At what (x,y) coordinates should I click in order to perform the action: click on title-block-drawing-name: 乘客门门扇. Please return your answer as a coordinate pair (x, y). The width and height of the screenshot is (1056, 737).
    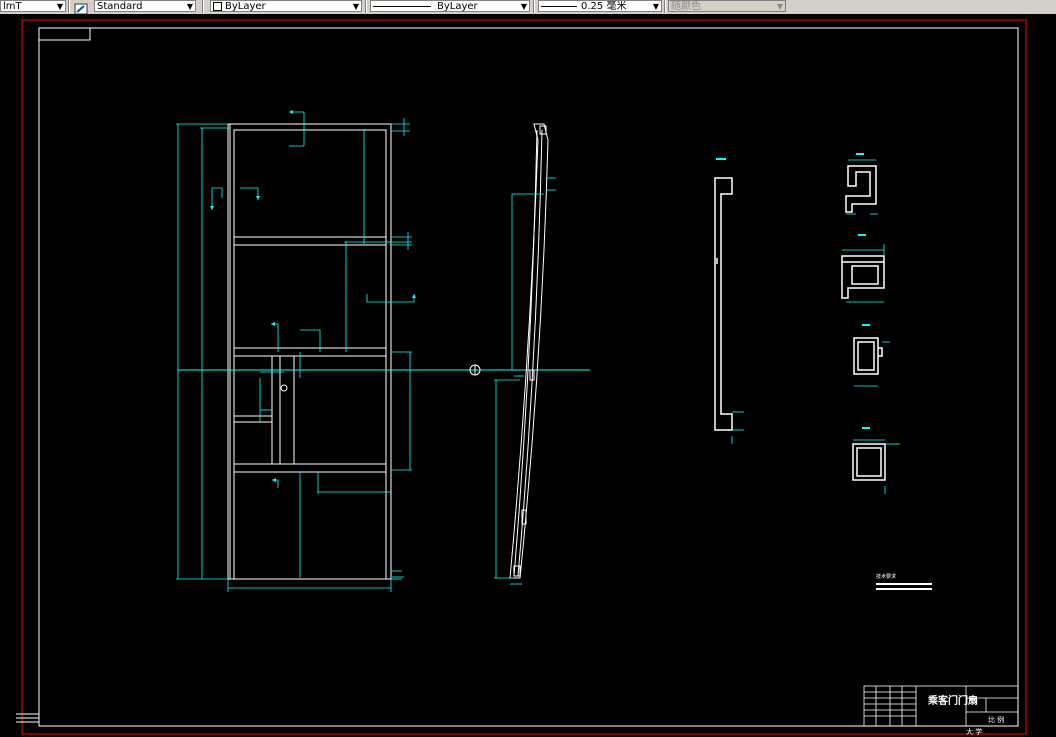
    Looking at the image, I should click on (952, 700).